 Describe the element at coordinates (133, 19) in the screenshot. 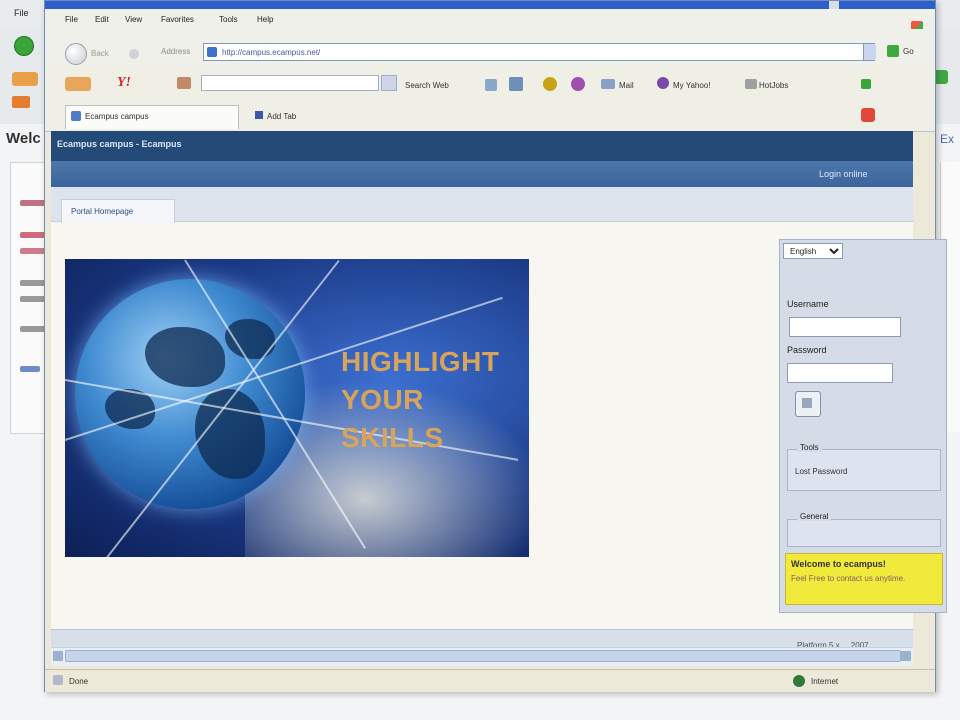

I see `menu-view: View` at that location.